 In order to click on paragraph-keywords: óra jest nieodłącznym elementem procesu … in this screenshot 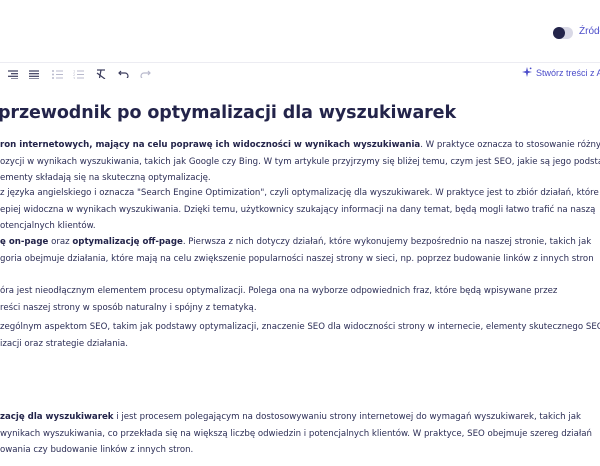, I will do `click(279, 299)`.